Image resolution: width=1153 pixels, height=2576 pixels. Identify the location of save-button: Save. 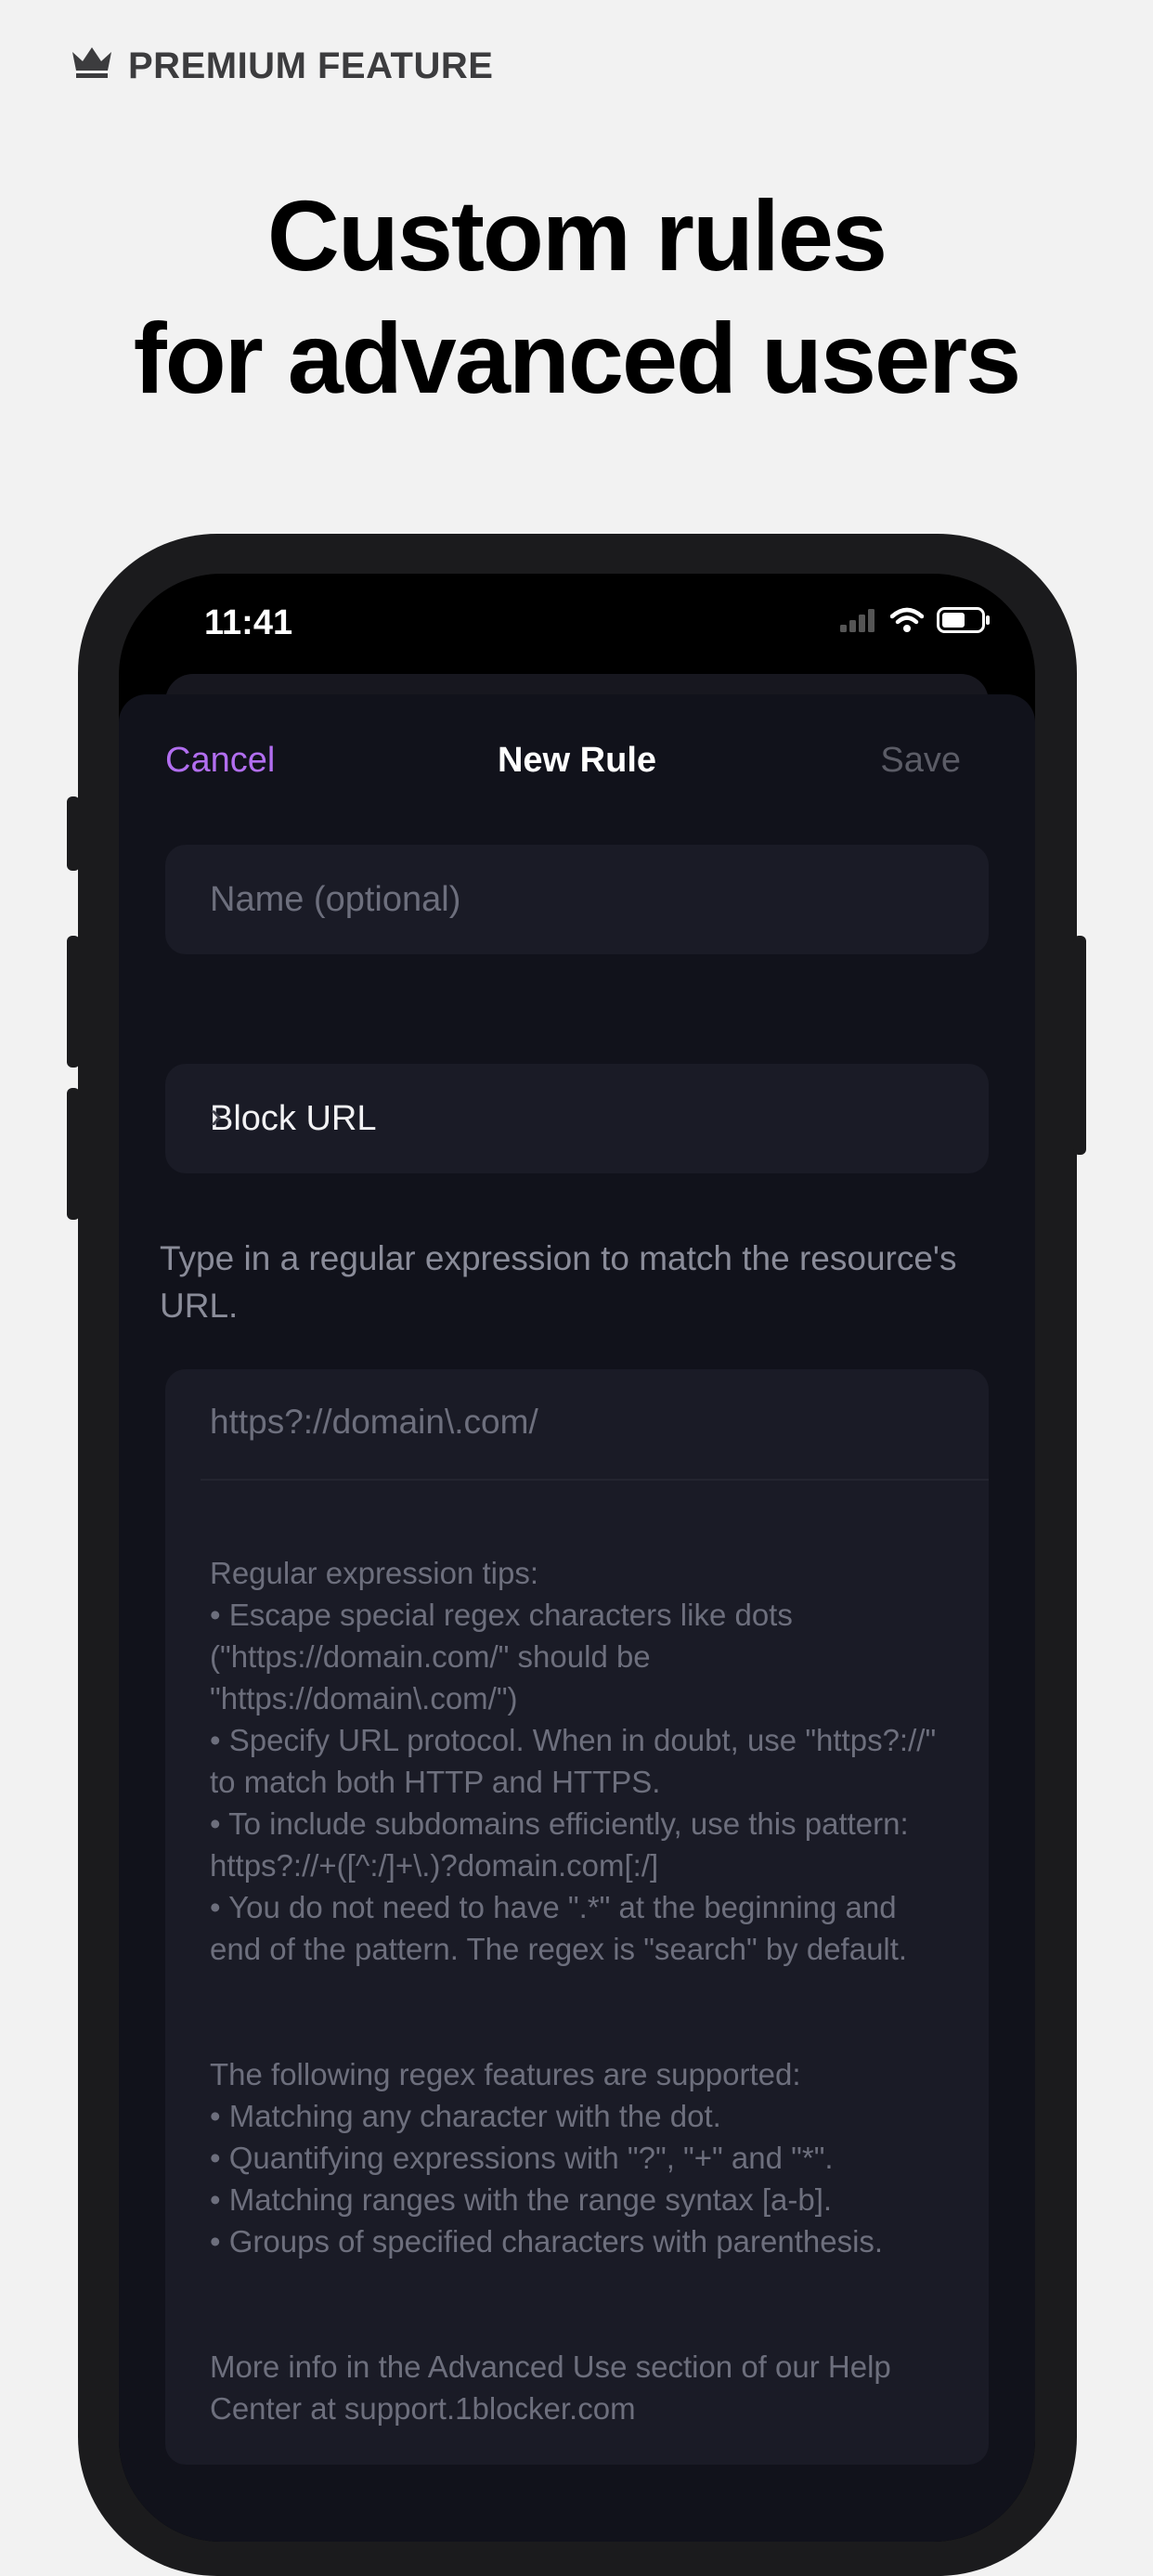
(920, 761).